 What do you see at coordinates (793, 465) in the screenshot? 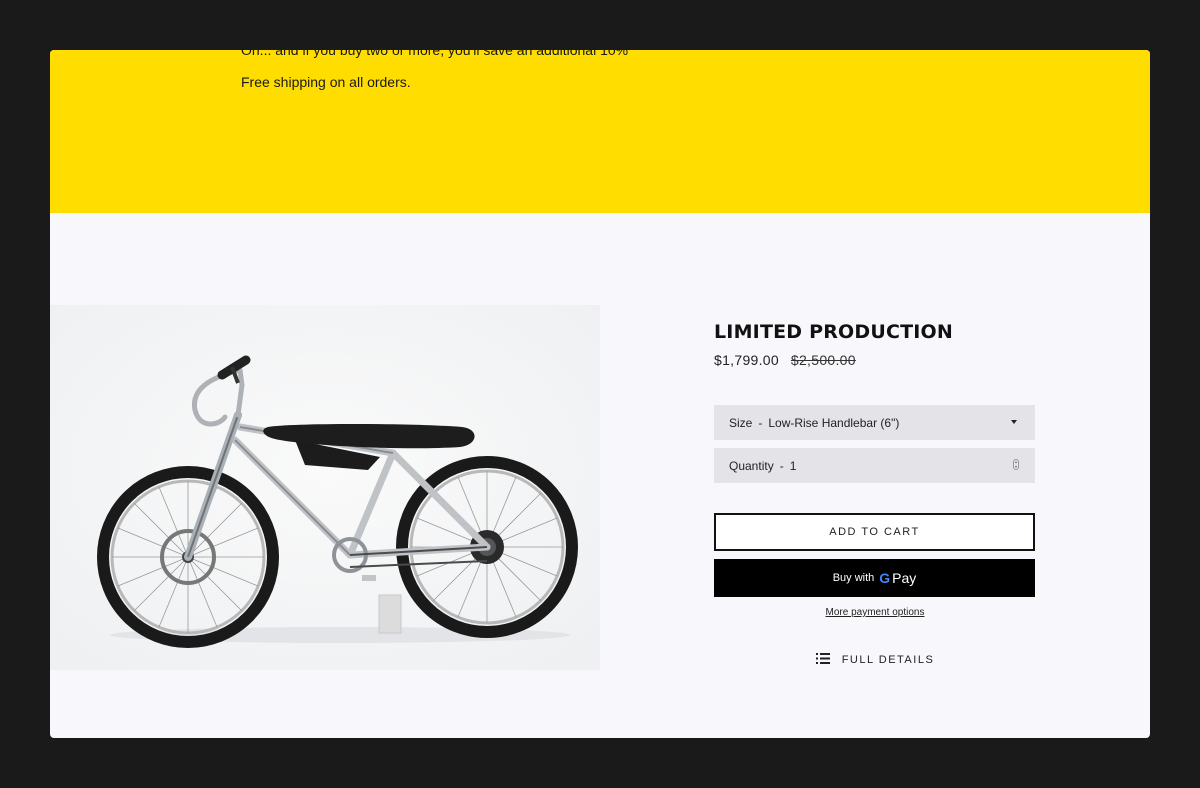
I see `quantity-value: 1` at bounding box center [793, 465].